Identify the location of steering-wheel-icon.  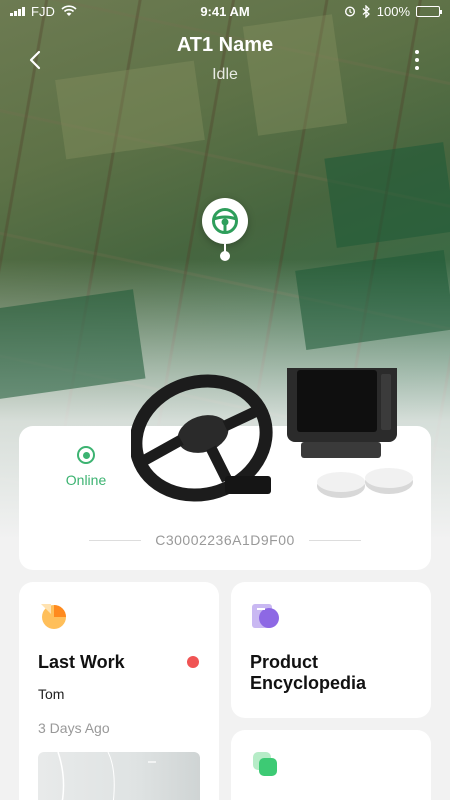
(225, 221).